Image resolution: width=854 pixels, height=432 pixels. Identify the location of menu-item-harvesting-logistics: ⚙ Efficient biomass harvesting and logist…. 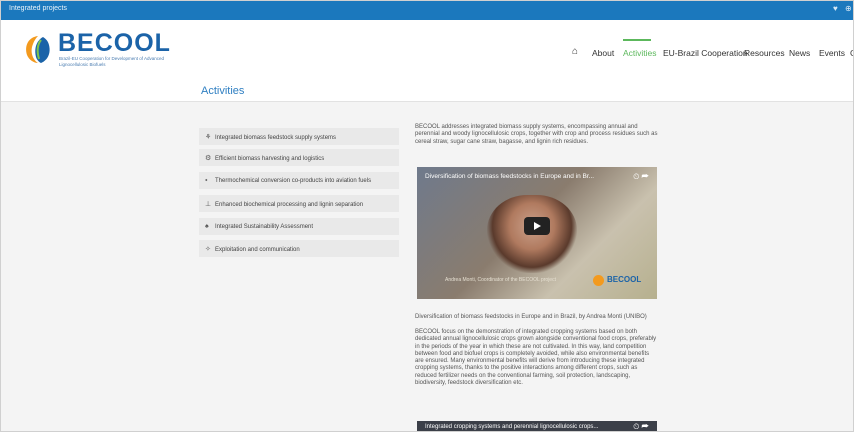
(299, 157).